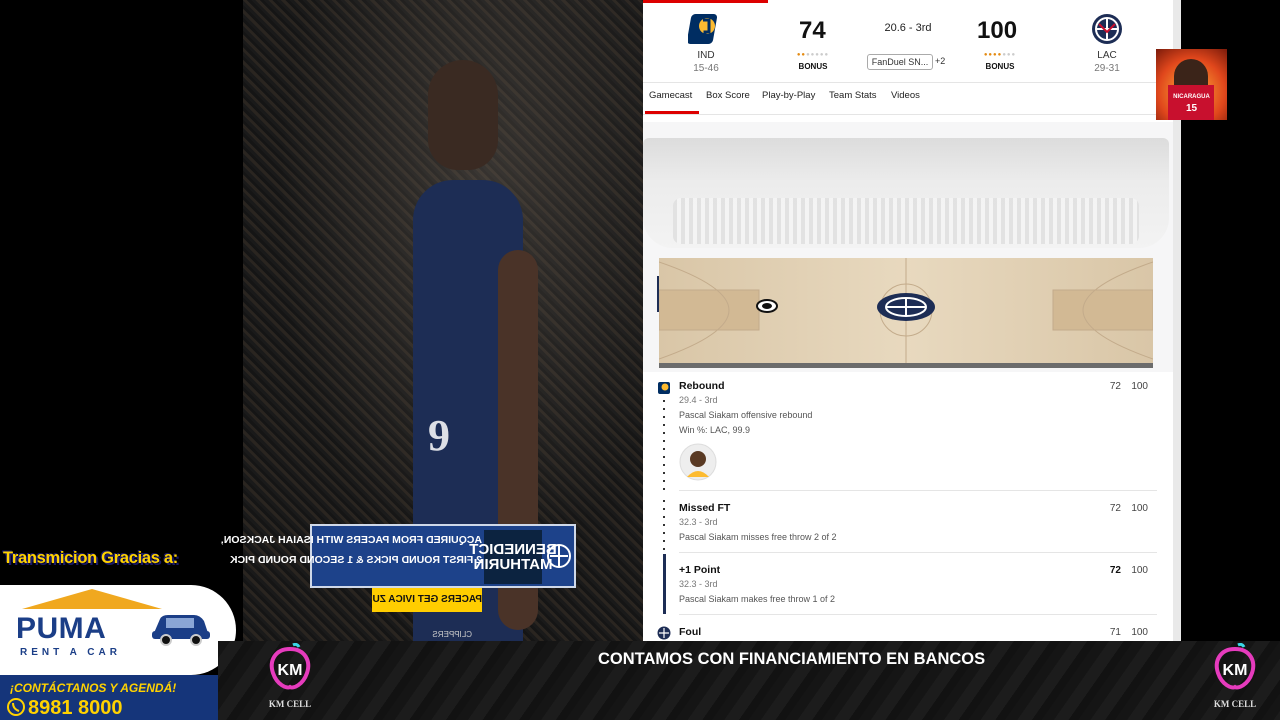 Image resolution: width=1280 pixels, height=720 pixels. I want to click on contact-phone: 8981 8000, so click(75, 708).